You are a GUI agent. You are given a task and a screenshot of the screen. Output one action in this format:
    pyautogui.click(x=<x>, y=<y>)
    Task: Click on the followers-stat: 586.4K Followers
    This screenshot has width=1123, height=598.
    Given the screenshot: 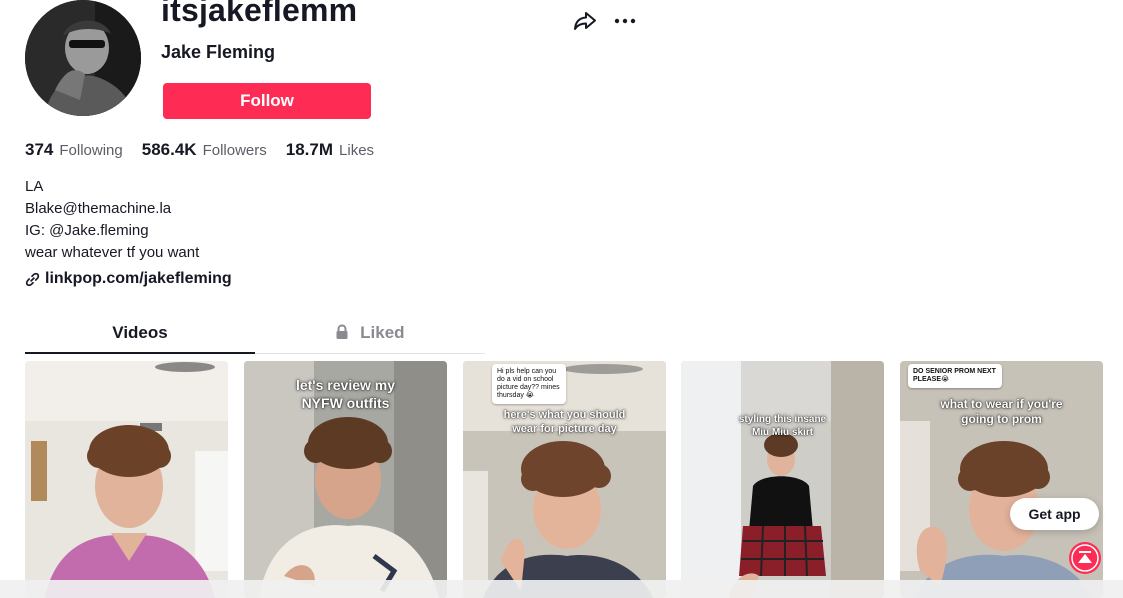 What is the action you would take?
    pyautogui.click(x=204, y=150)
    